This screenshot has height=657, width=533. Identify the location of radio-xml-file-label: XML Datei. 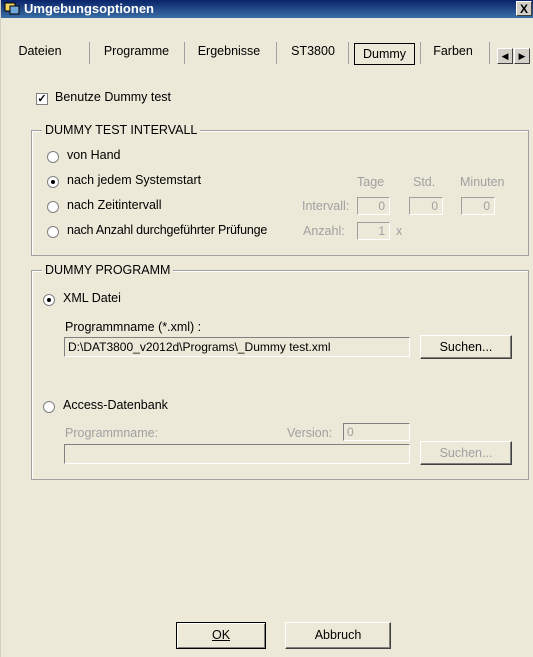
(92, 298).